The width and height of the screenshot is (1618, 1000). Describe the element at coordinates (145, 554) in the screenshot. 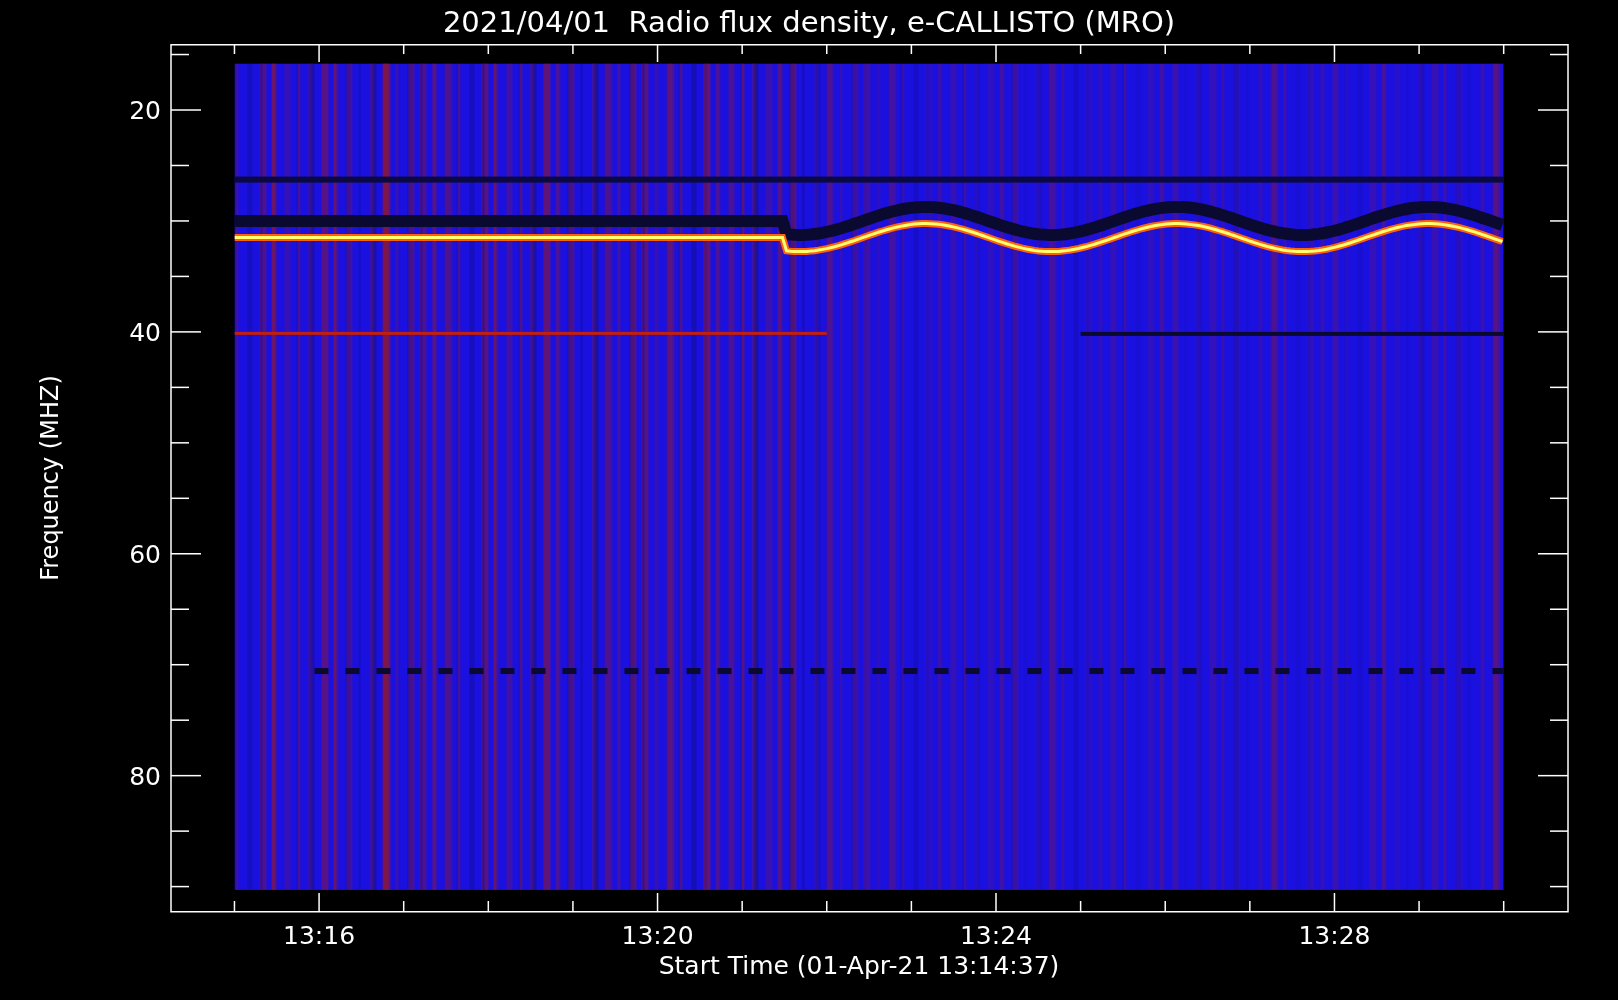

I see `y-tick-label: 60` at that location.